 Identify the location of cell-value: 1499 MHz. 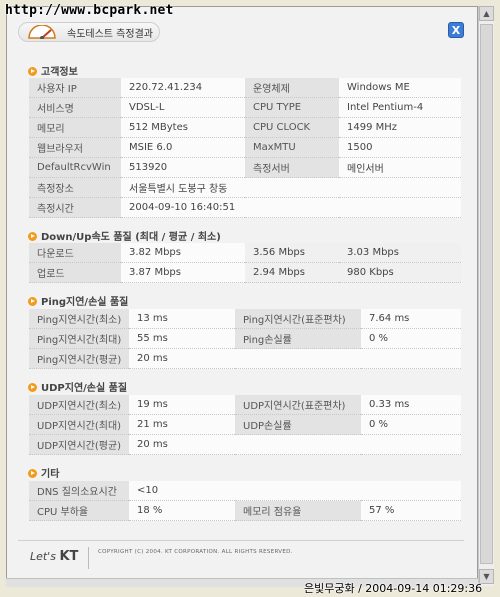
(400, 127).